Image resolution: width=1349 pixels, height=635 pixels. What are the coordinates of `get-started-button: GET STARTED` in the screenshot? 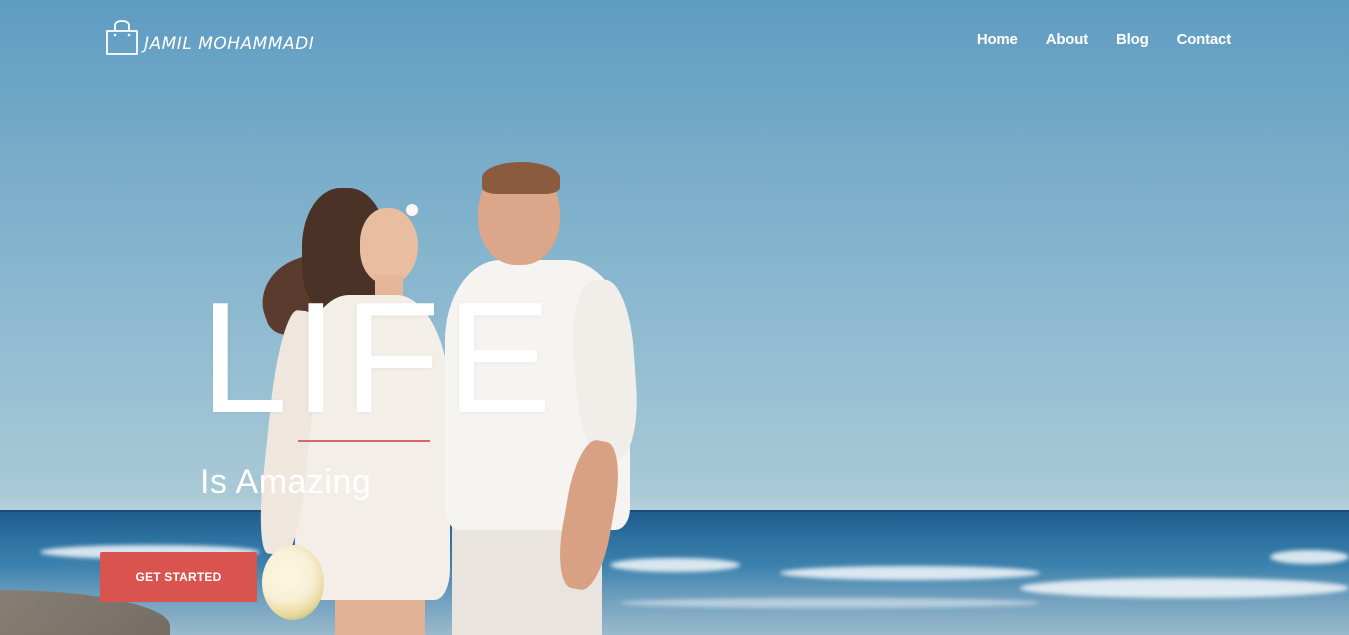 It's located at (178, 577).